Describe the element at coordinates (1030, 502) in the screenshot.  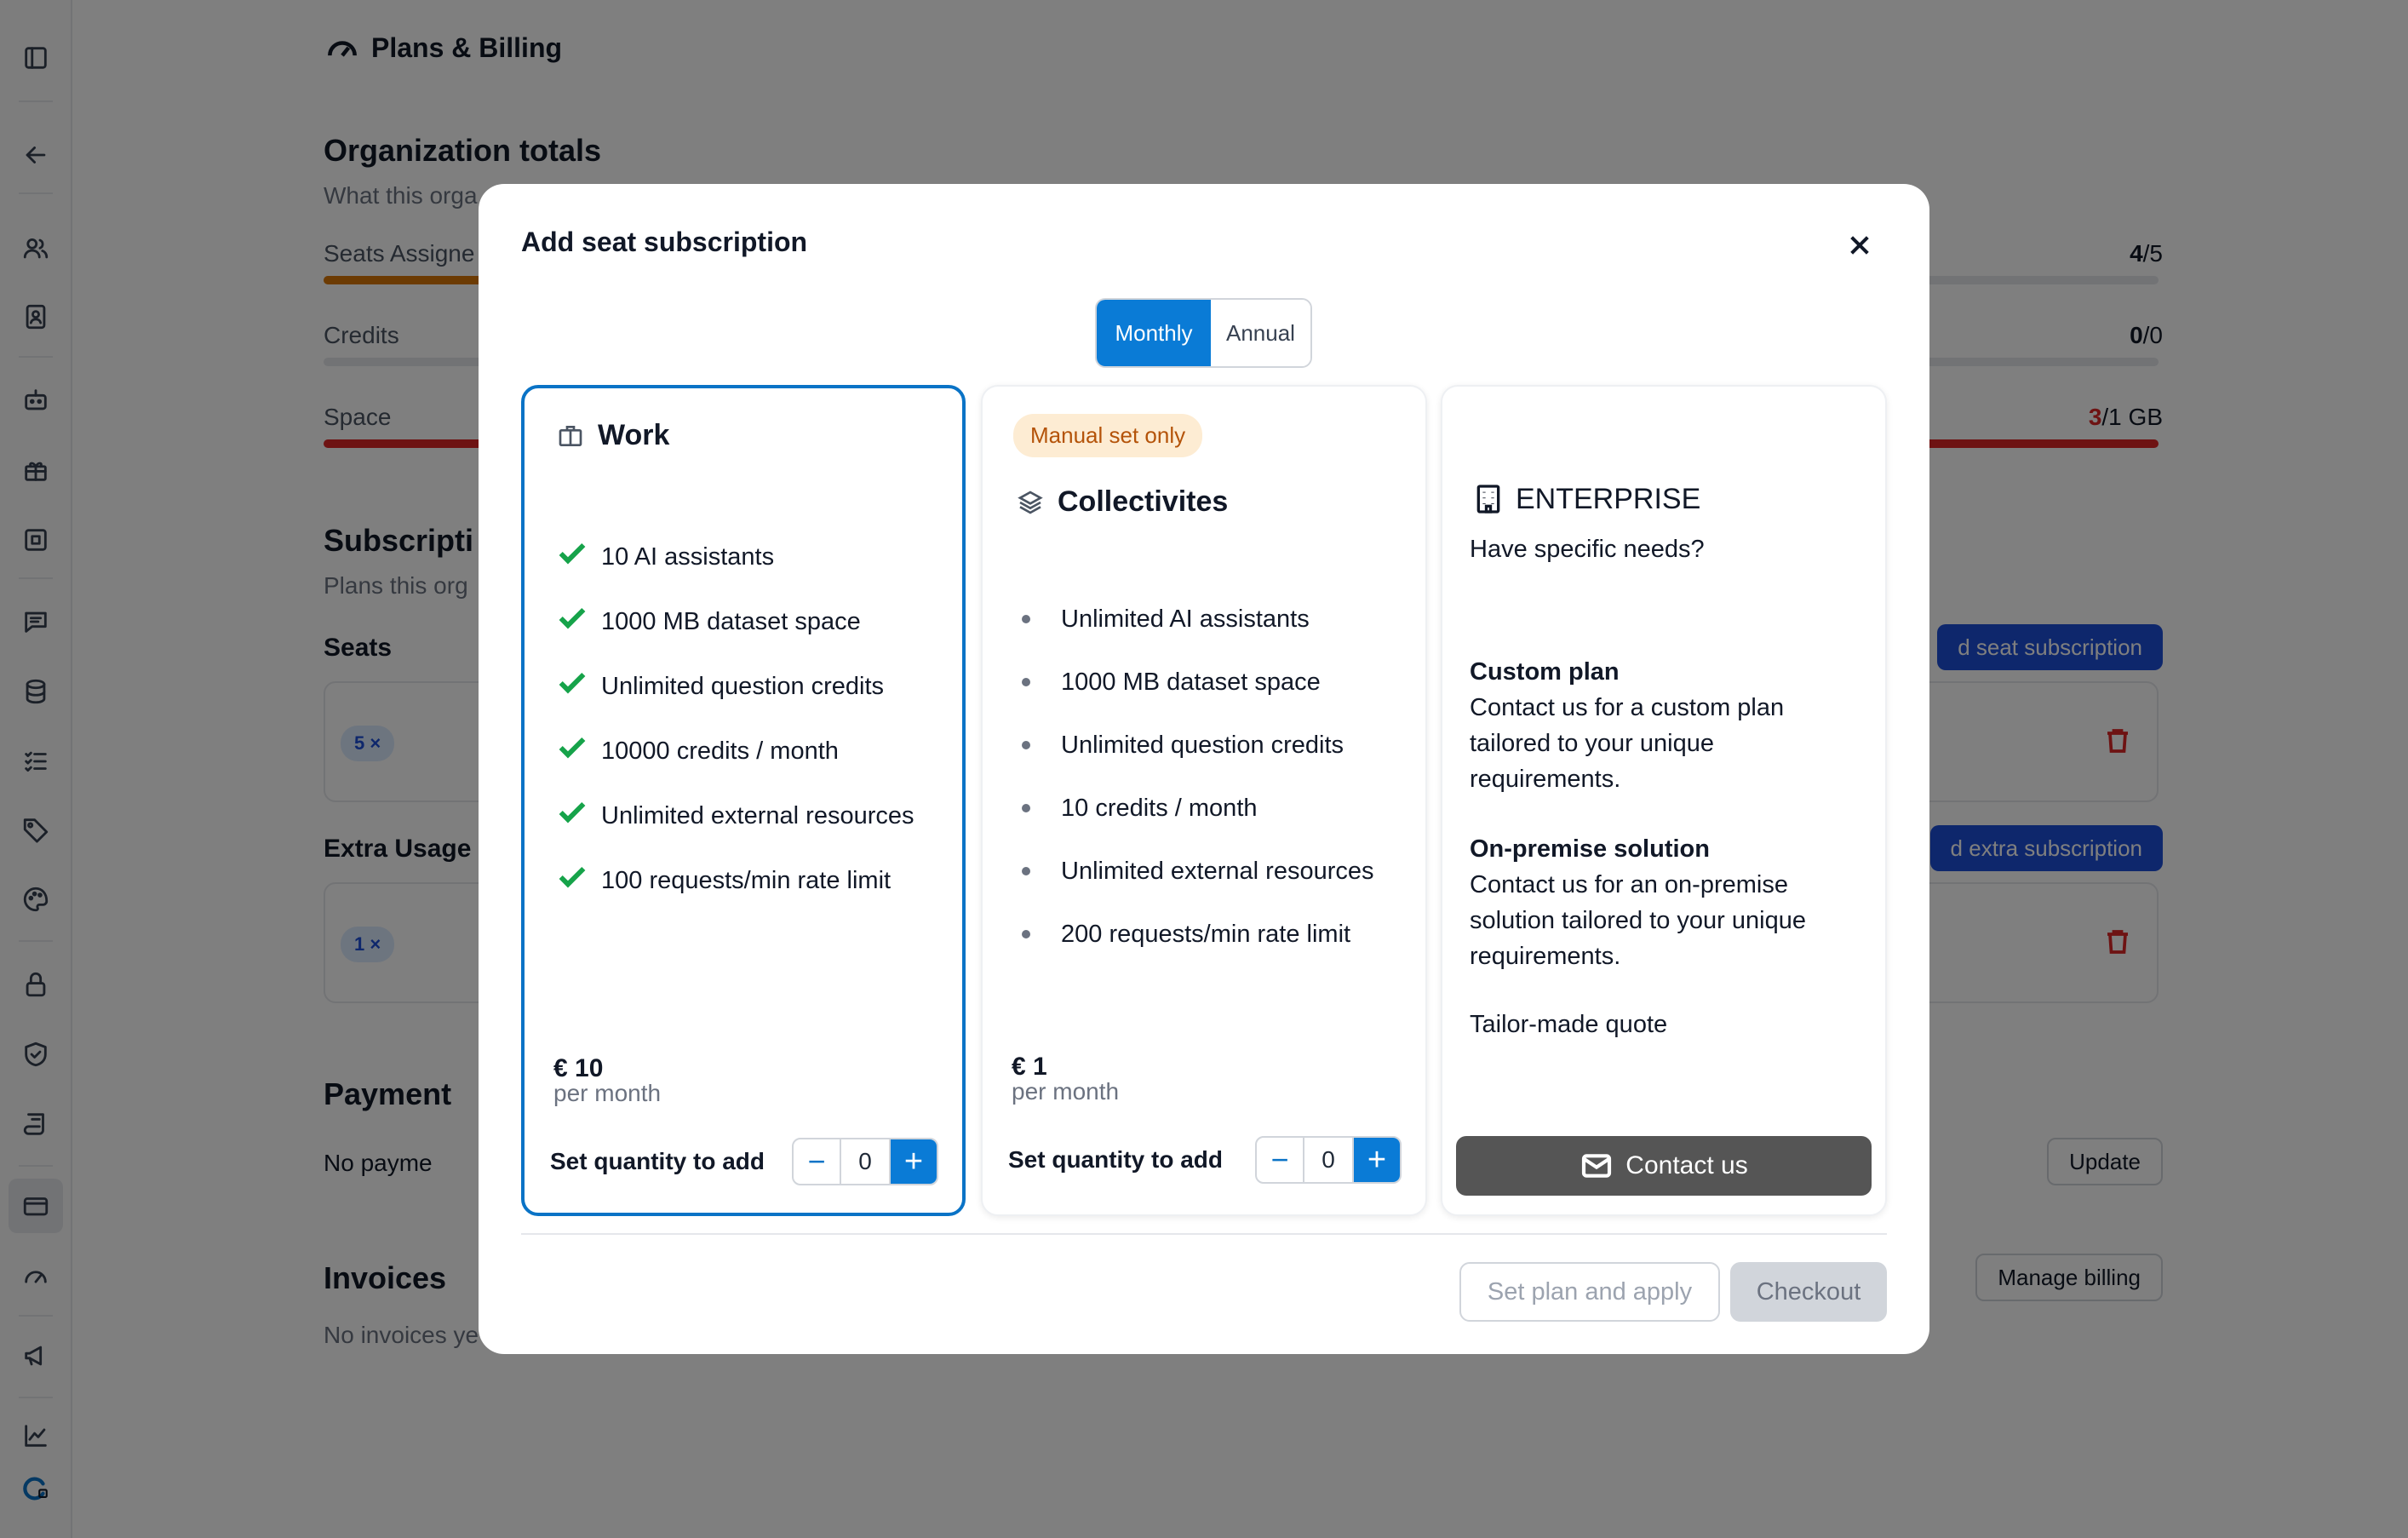
I see `layers-icon` at that location.